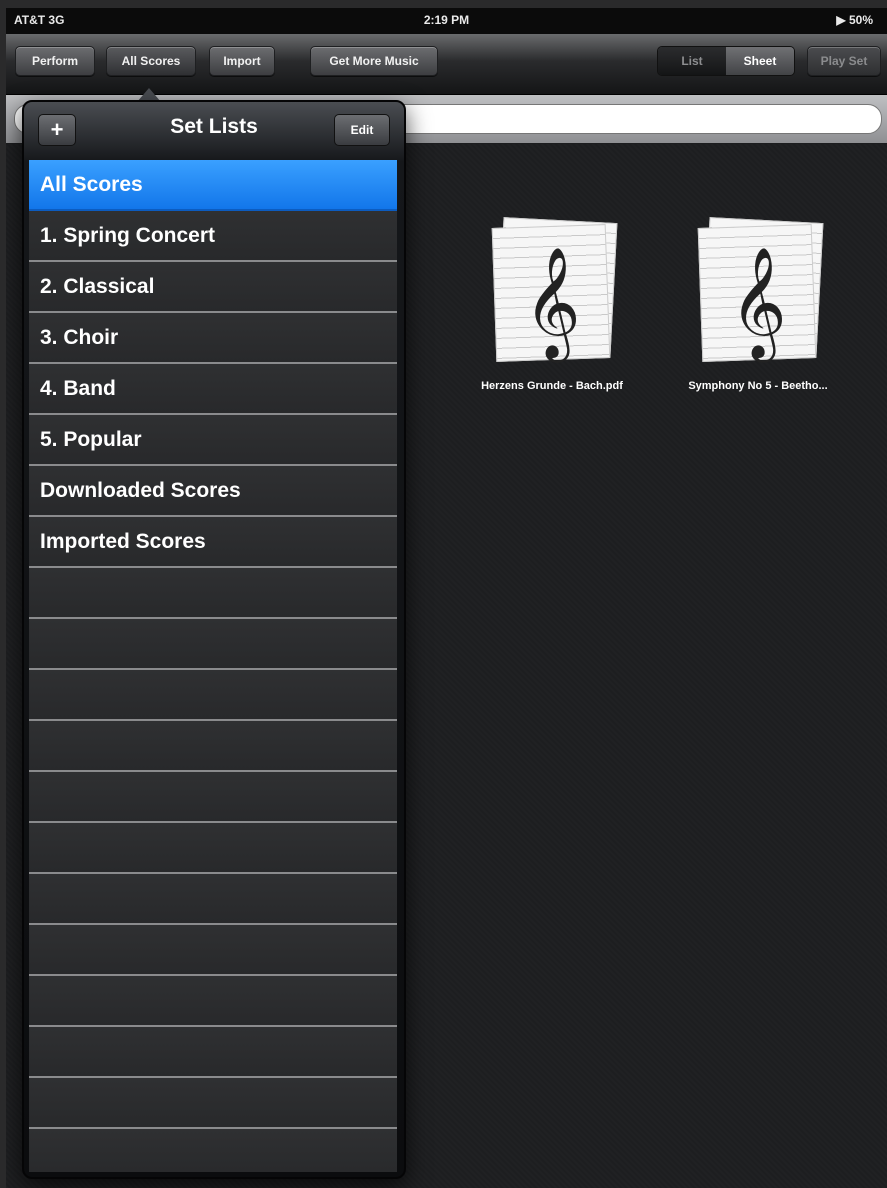  What do you see at coordinates (760, 61) in the screenshot?
I see `sheet-view-segment: Sheet` at bounding box center [760, 61].